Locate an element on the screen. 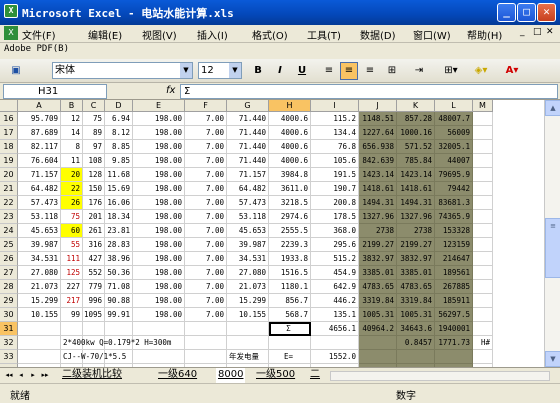 The image size is (560, 403). cell-e19: 198.00 is located at coordinates (159, 161).